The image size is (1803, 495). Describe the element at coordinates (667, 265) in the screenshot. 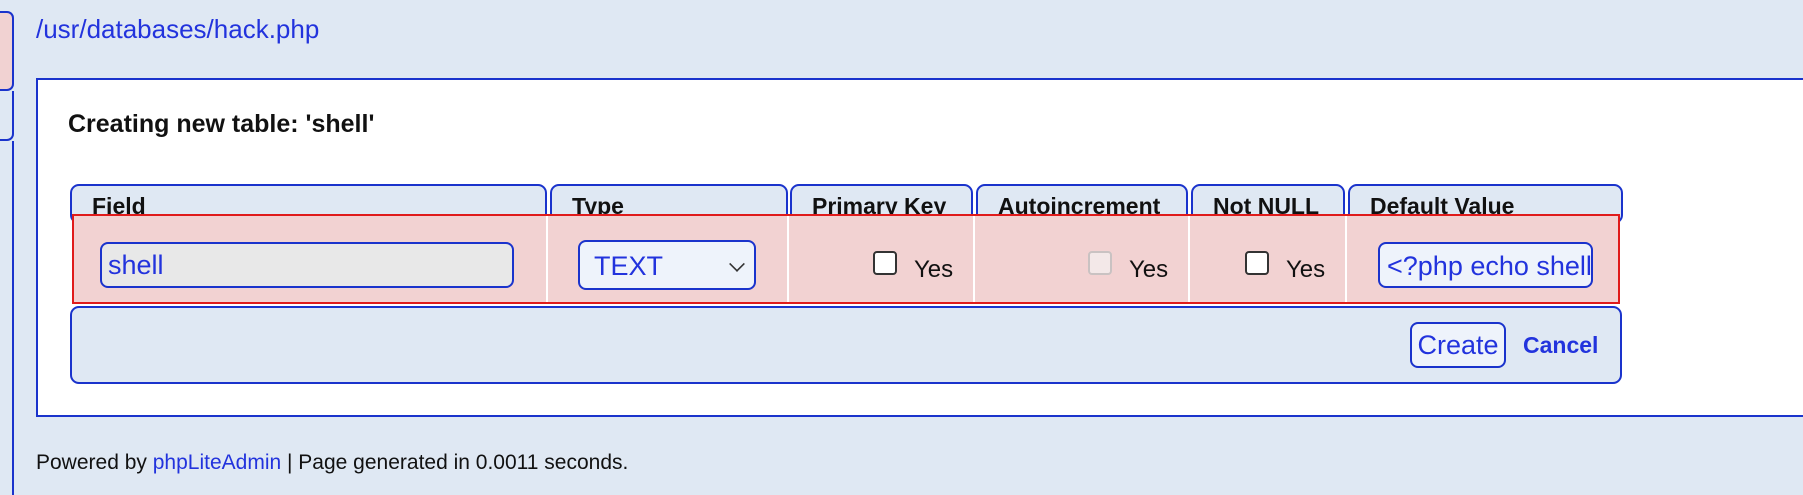

I see `type-select: TEXT` at that location.